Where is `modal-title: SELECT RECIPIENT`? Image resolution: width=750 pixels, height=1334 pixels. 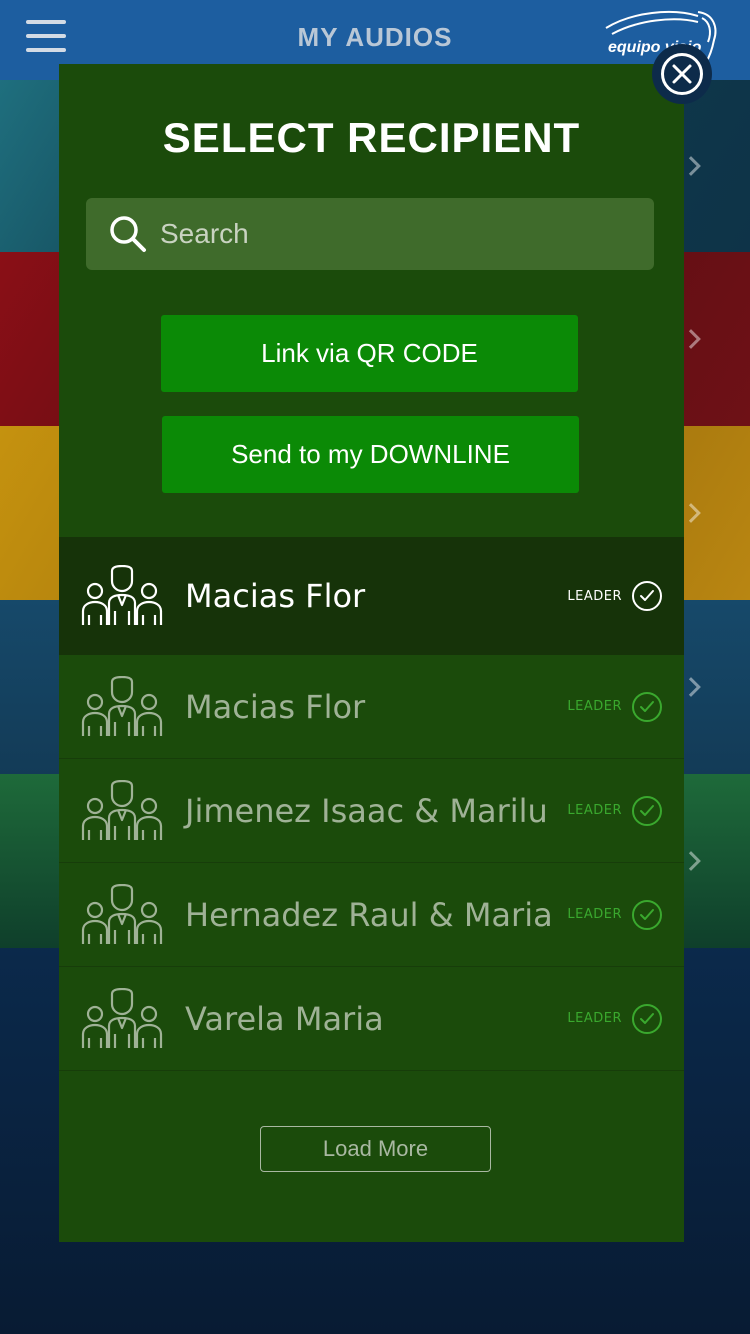
modal-title: SELECT RECIPIENT is located at coordinates (371, 137).